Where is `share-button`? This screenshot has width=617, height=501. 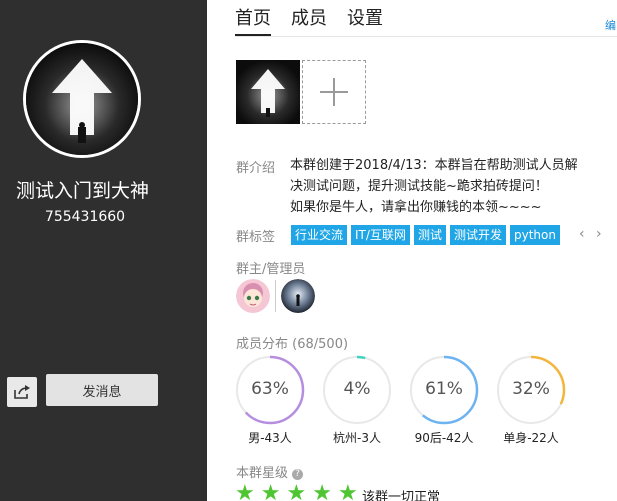
share-button is located at coordinates (22, 392).